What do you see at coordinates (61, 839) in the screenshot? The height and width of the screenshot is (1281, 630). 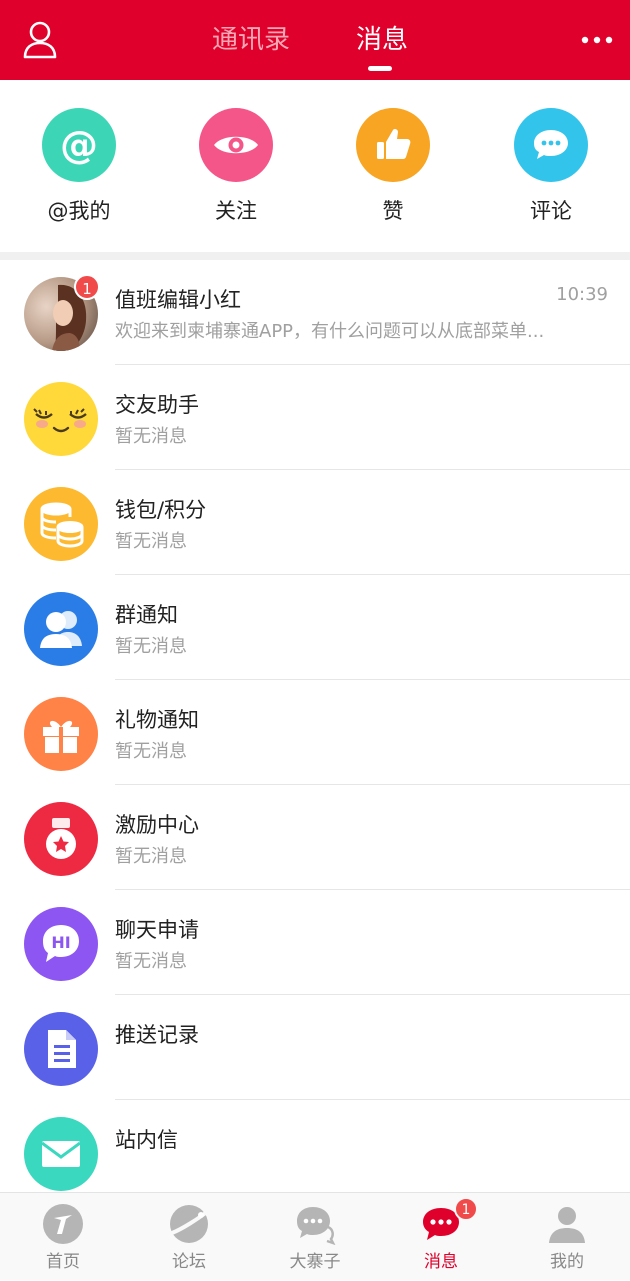 I see `medal-icon` at bounding box center [61, 839].